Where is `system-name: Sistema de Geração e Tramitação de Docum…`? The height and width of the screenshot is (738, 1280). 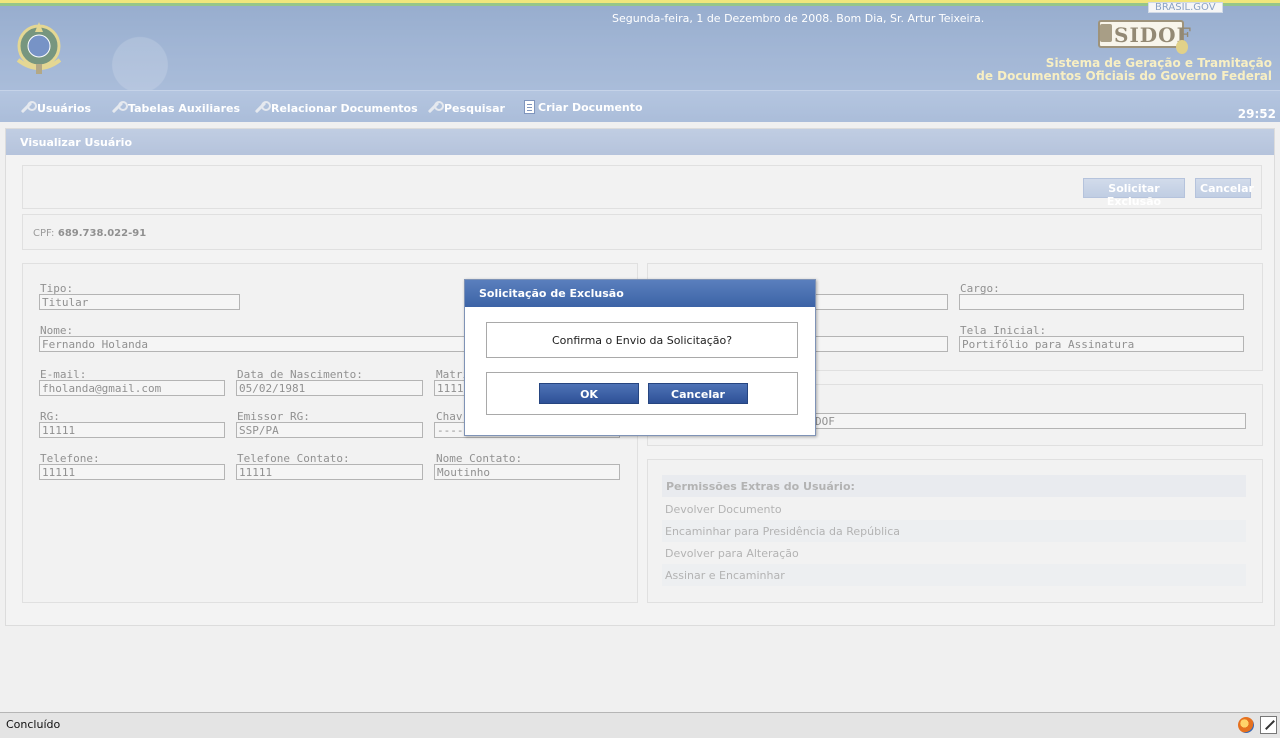
system-name: Sistema de Geração e Tramitação de Docum… is located at coordinates (1124, 69).